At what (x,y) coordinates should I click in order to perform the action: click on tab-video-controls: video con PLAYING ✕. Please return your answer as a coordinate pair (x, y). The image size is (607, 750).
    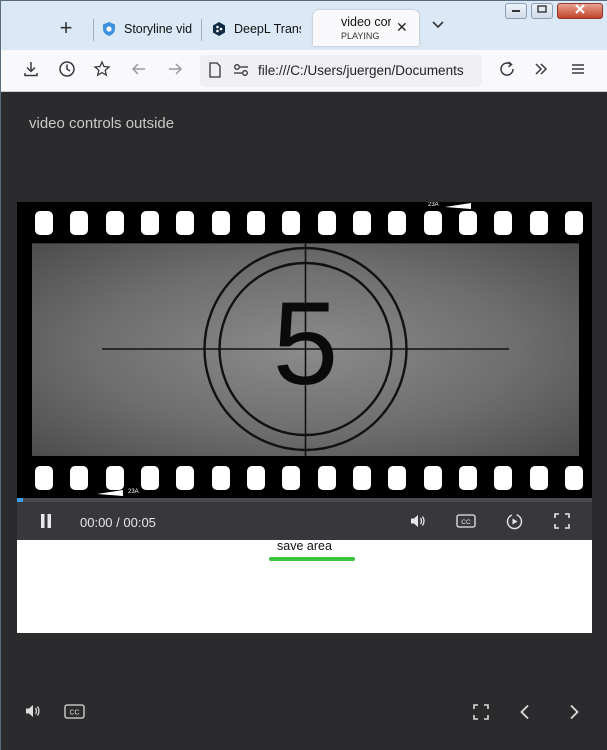
    Looking at the image, I should click on (366, 28).